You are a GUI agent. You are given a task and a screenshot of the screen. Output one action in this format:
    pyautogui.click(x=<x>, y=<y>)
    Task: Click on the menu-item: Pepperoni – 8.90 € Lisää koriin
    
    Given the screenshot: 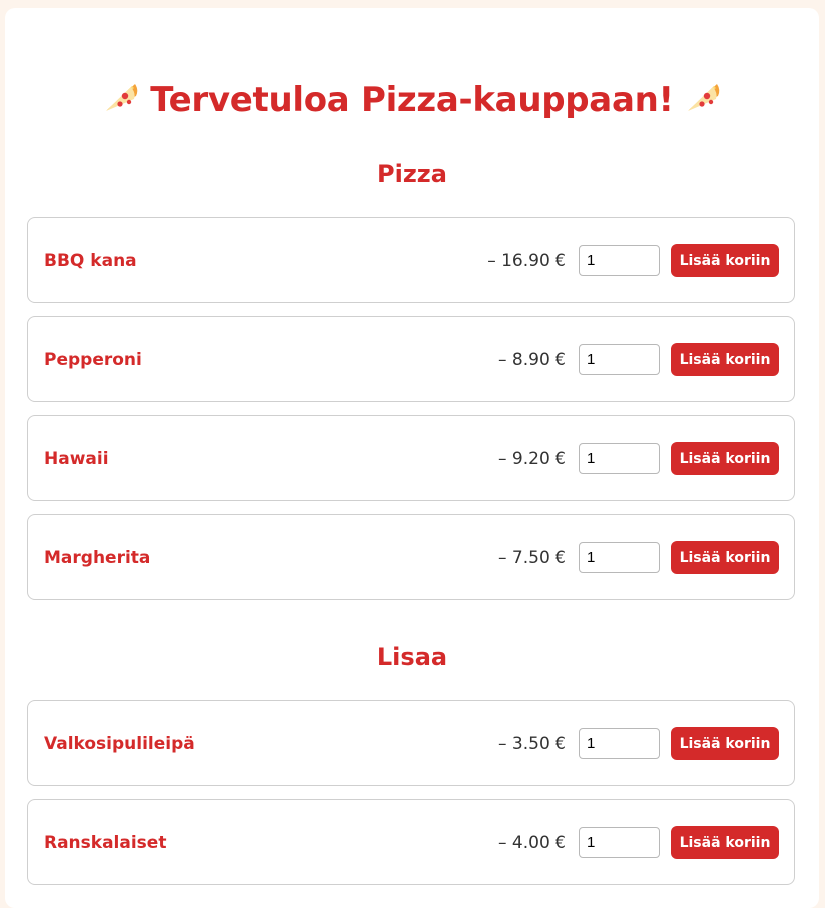 What is the action you would take?
    pyautogui.click(x=411, y=359)
    